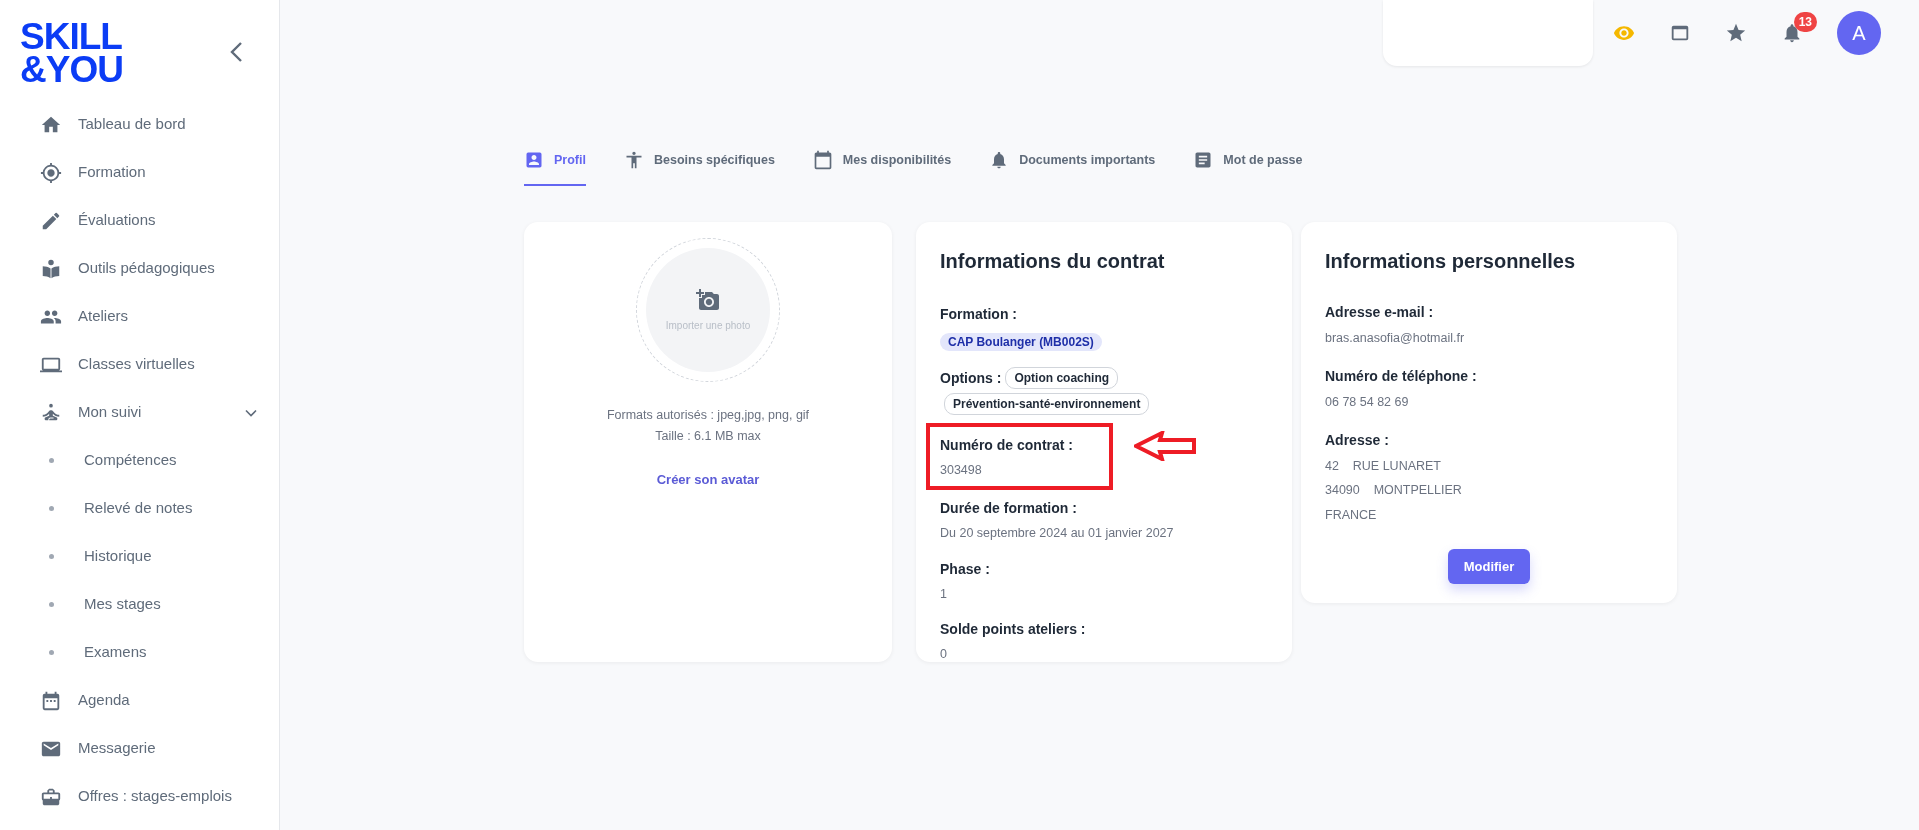 This screenshot has width=1919, height=830. Describe the element at coordinates (1203, 160) in the screenshot. I see `document-icon` at that location.